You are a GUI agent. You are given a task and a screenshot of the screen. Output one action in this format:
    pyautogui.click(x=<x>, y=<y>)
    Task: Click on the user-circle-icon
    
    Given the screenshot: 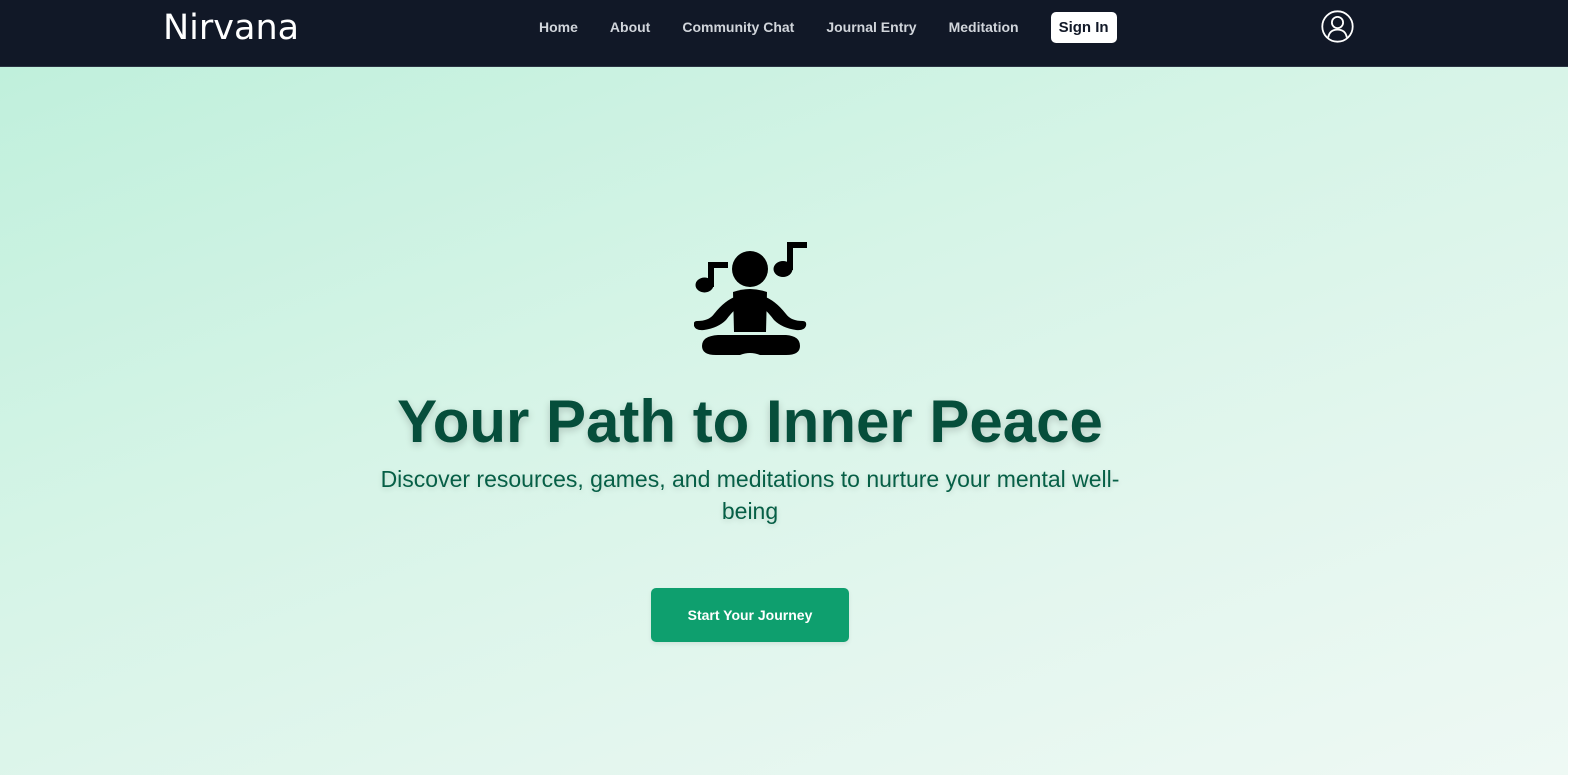 What is the action you would take?
    pyautogui.click(x=1337, y=26)
    